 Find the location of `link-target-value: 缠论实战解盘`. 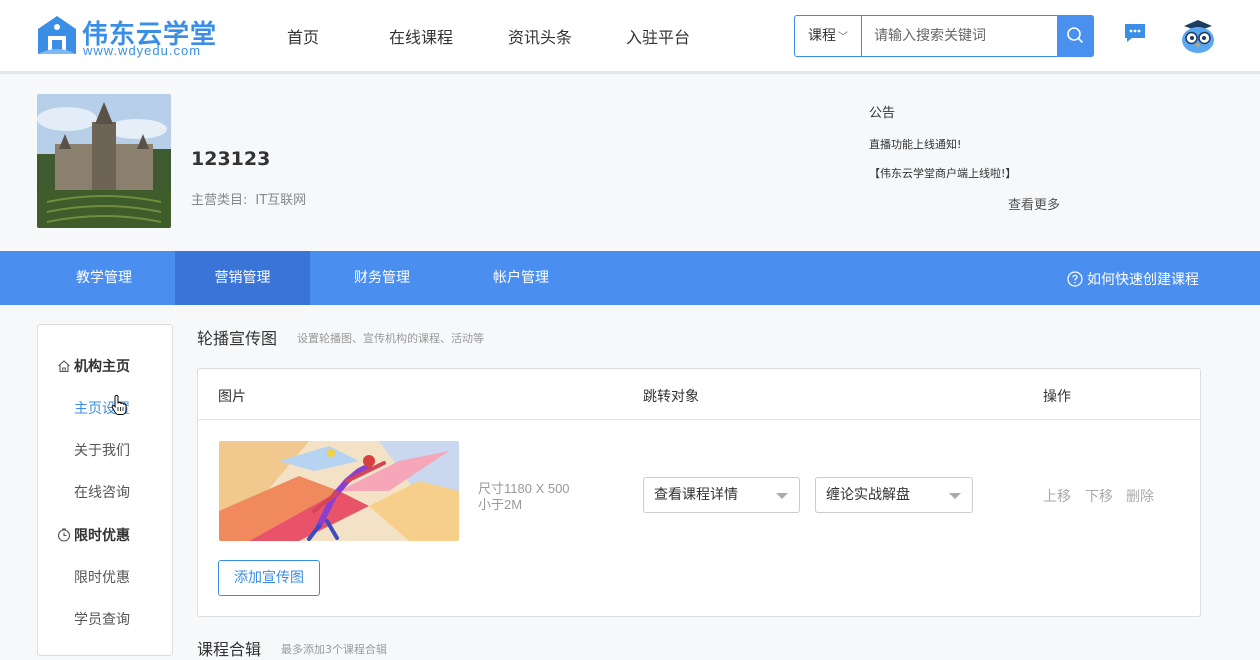

link-target-value: 缠论实战解盘 is located at coordinates (868, 495).